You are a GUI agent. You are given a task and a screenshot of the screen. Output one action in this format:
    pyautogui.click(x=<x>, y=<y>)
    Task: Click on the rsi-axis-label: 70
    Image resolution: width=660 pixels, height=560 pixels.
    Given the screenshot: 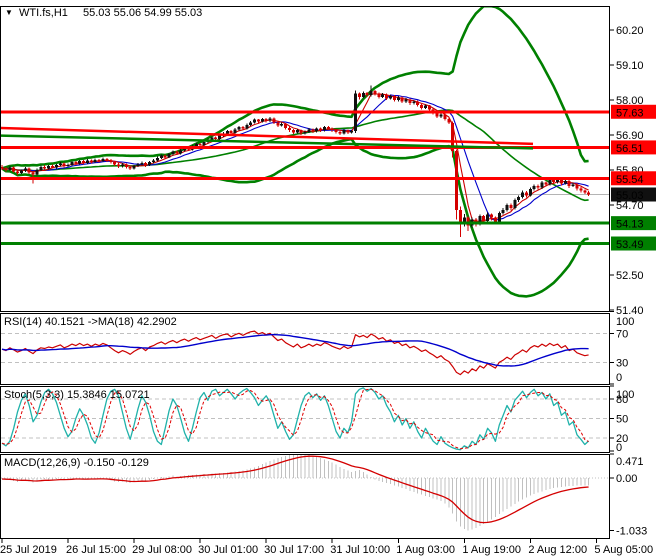 What is the action you would take?
    pyautogui.click(x=622, y=334)
    